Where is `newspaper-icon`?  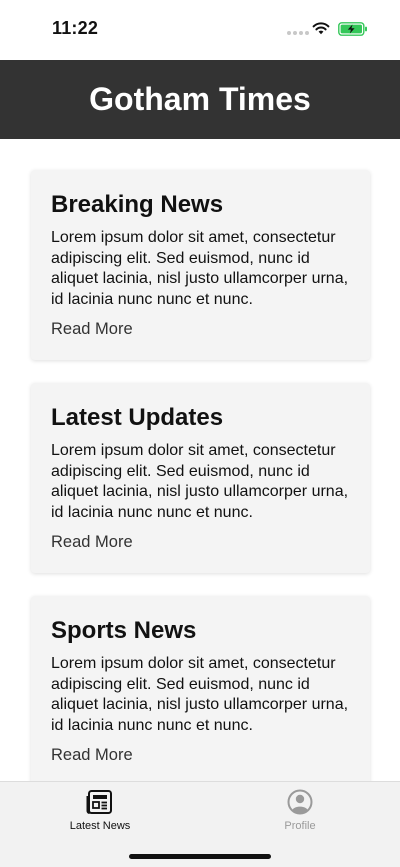
newspaper-icon is located at coordinates (99, 802).